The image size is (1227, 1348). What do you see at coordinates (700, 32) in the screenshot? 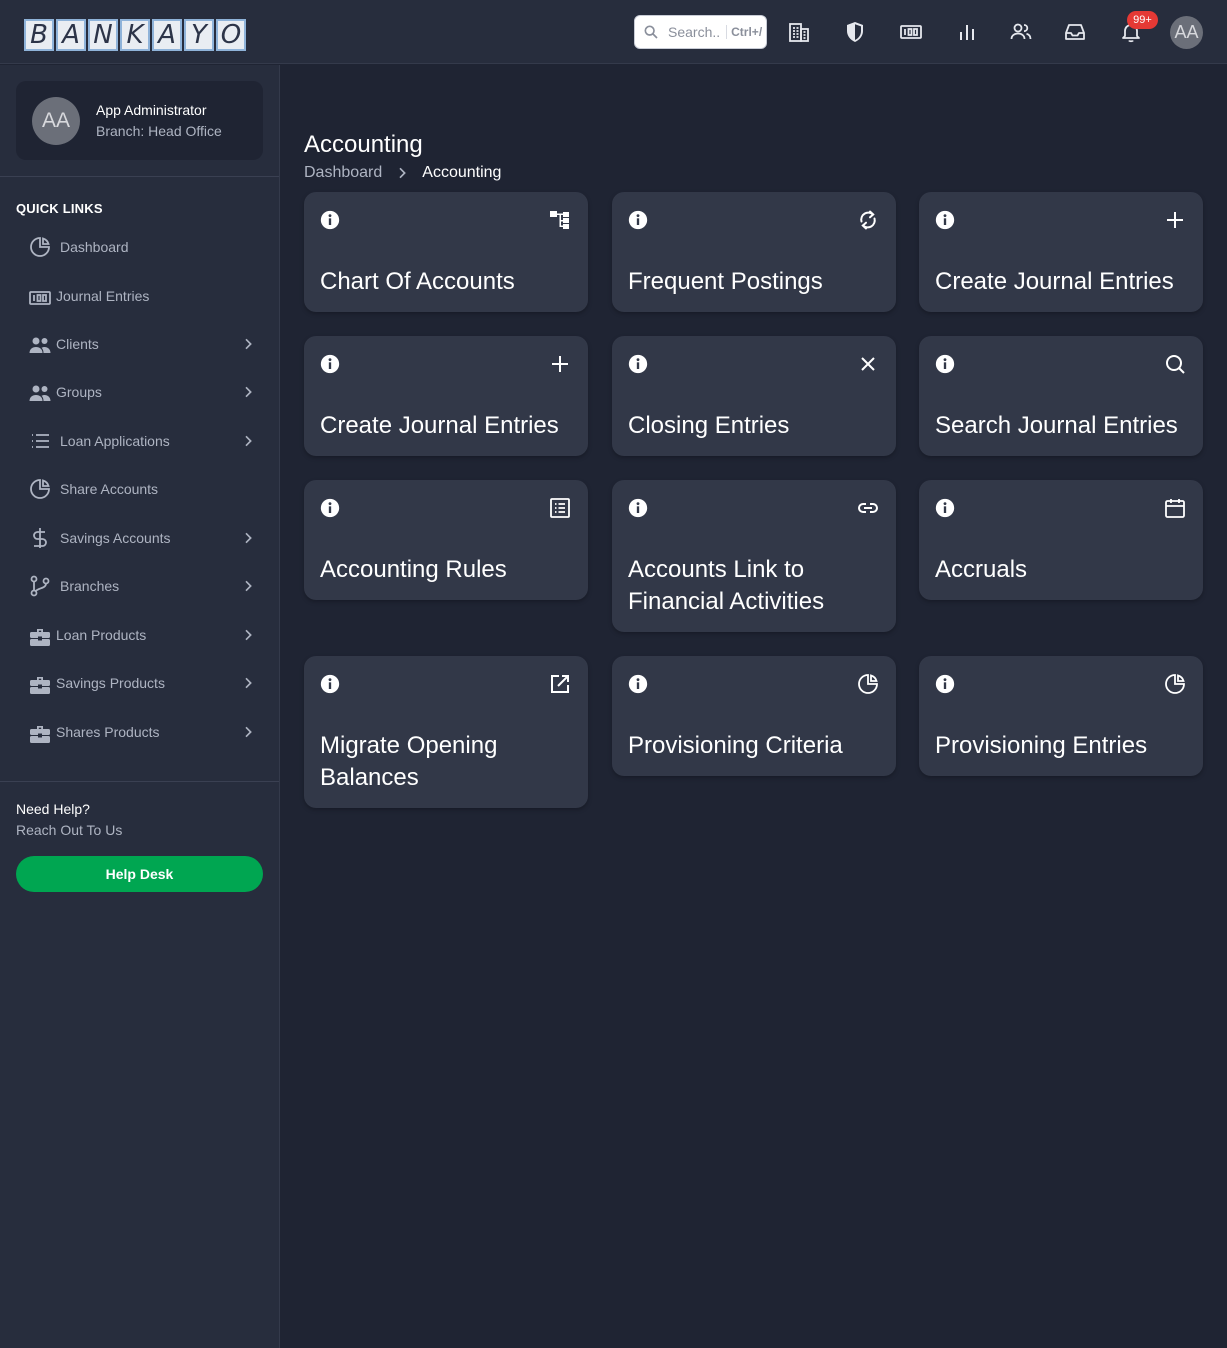
I see `search-input: Search.. Ctrl+/` at bounding box center [700, 32].